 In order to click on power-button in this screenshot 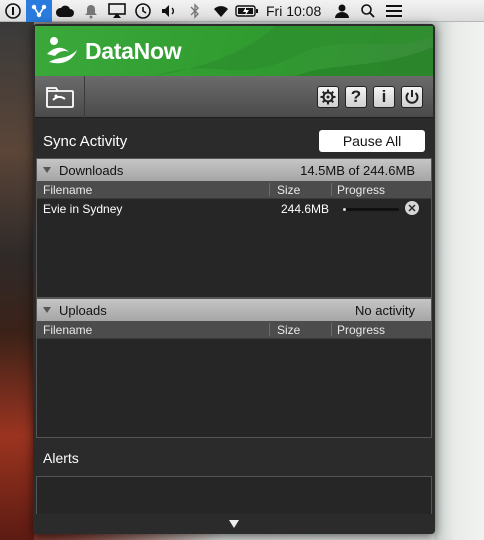, I will do `click(412, 97)`.